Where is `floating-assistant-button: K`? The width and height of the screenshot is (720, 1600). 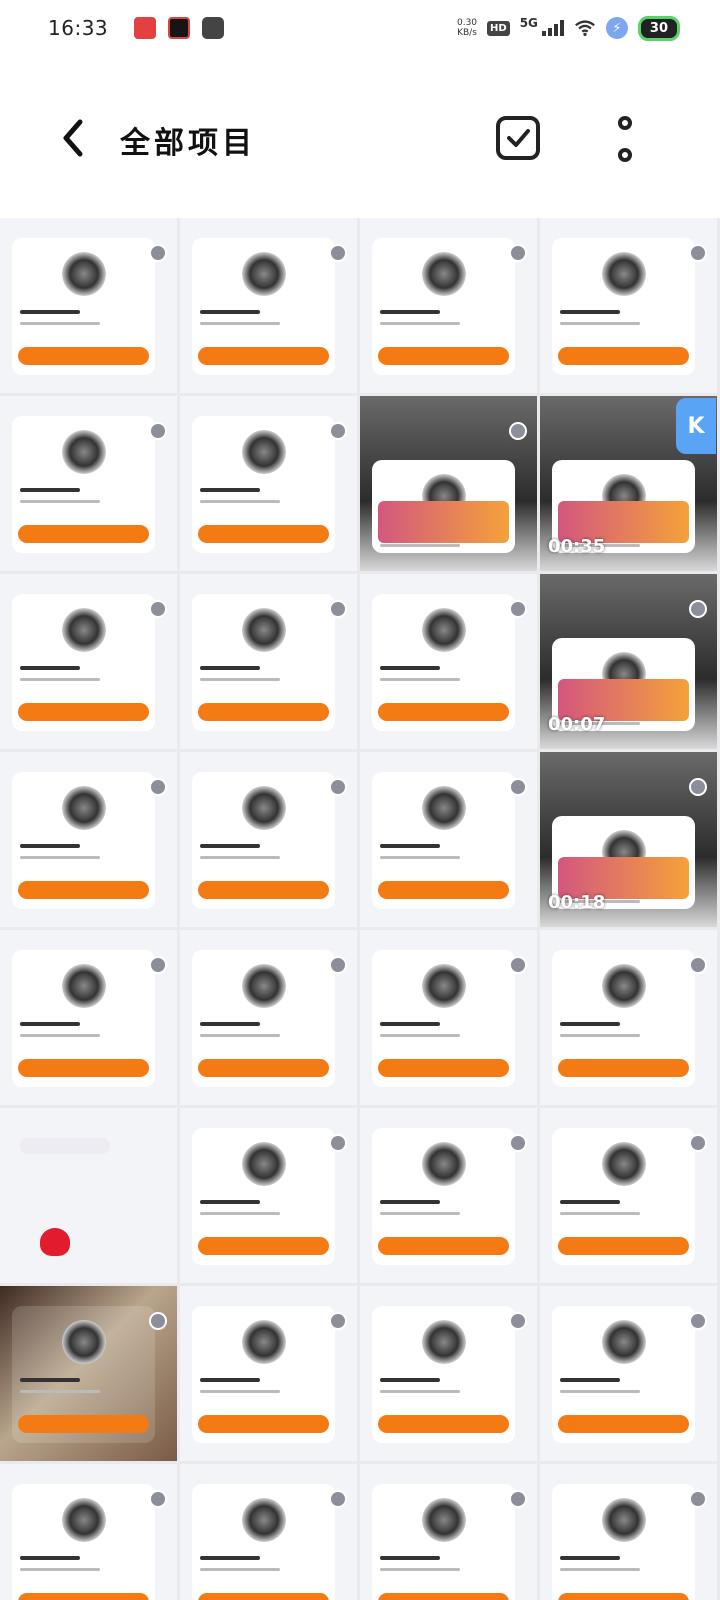 floating-assistant-button: K is located at coordinates (696, 426).